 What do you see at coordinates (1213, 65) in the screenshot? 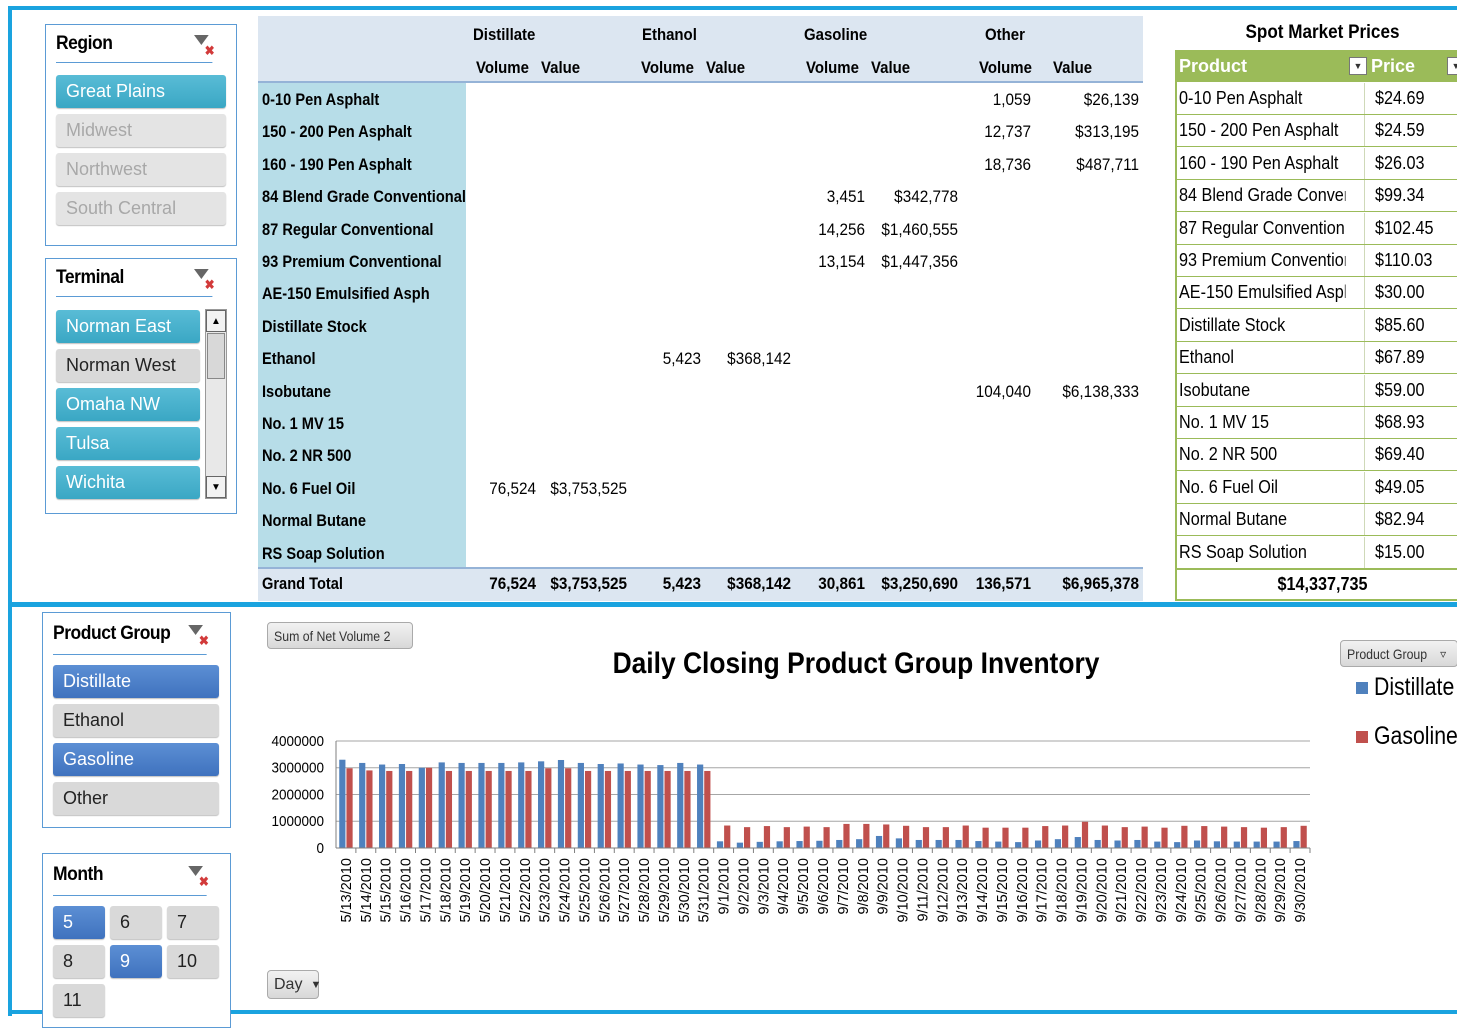
I see `spot-col-product: Product` at bounding box center [1213, 65].